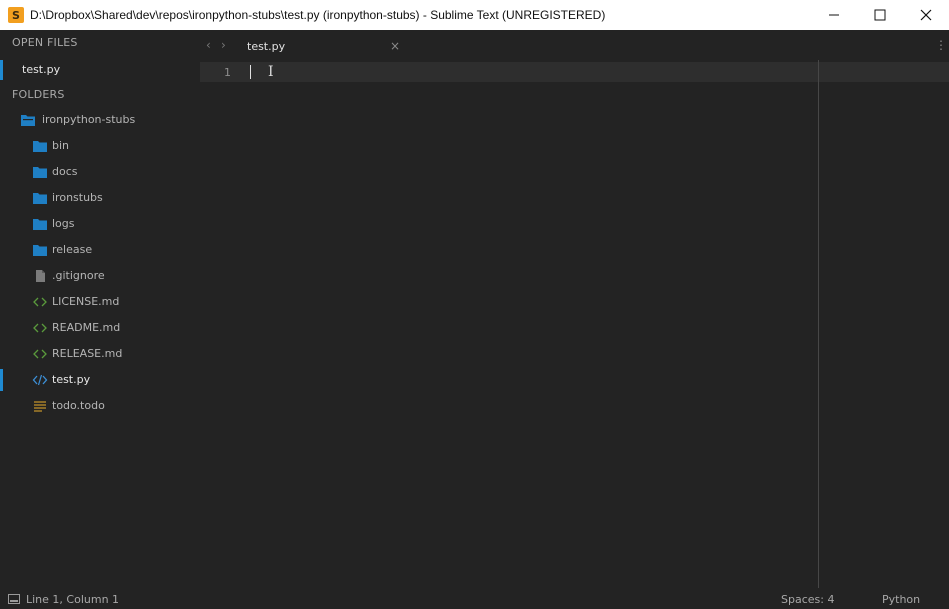  I want to click on tree-folder-item: bin, so click(100, 146).